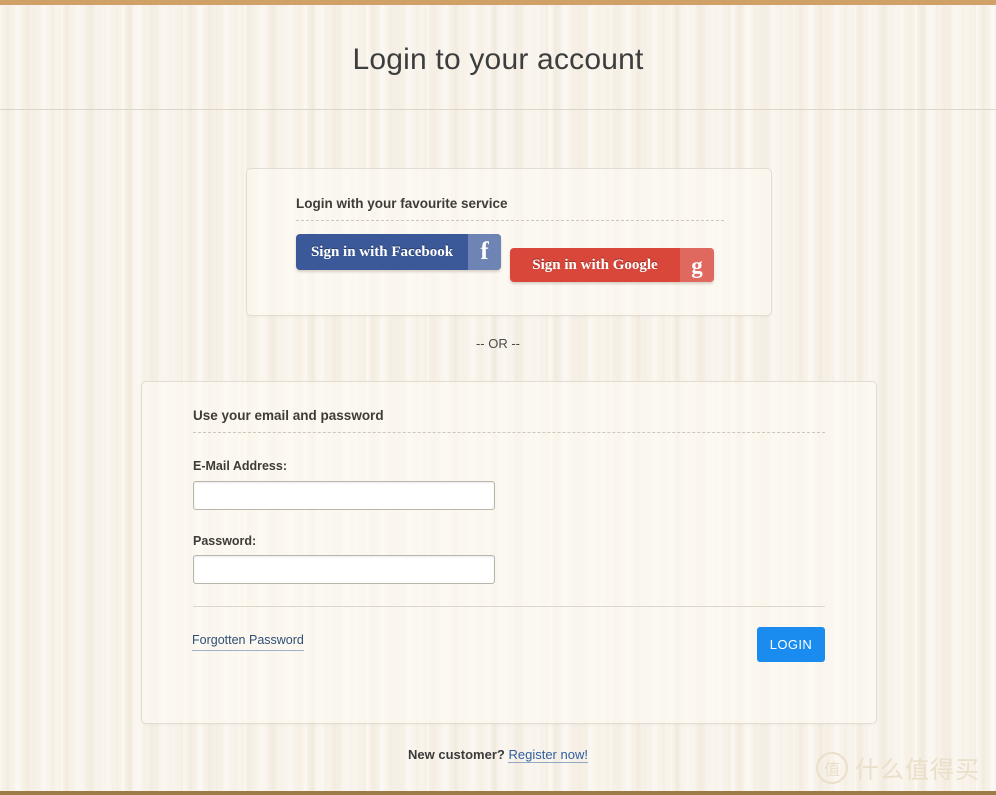 This screenshot has height=795, width=996. What do you see at coordinates (456, 754) in the screenshot?
I see `new-customer-text: New customer?` at bounding box center [456, 754].